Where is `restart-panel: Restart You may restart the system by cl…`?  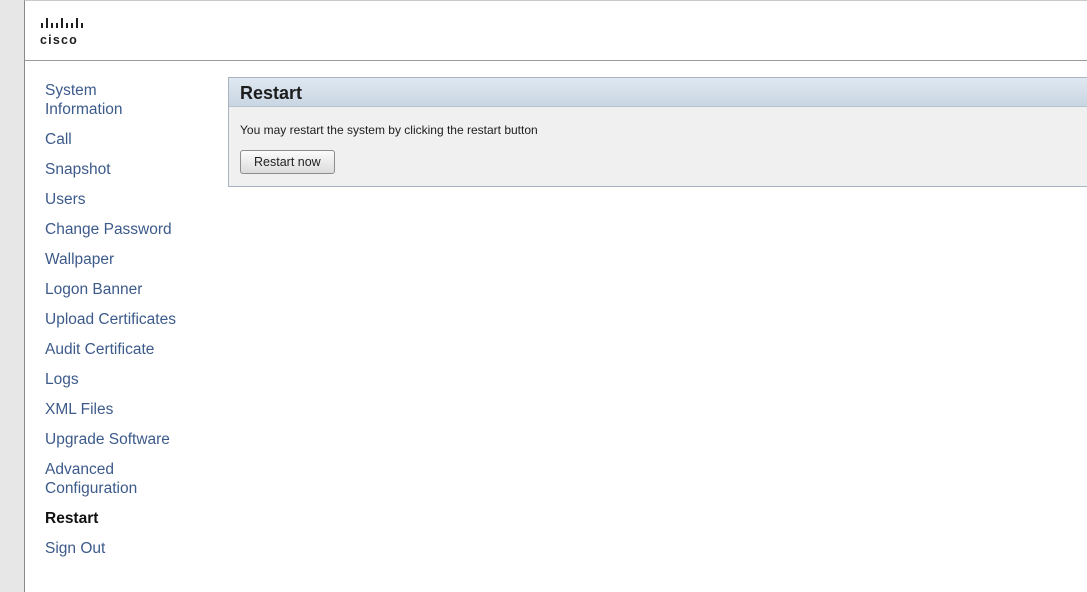
restart-panel: Restart You may restart the system by cl… is located at coordinates (657, 132).